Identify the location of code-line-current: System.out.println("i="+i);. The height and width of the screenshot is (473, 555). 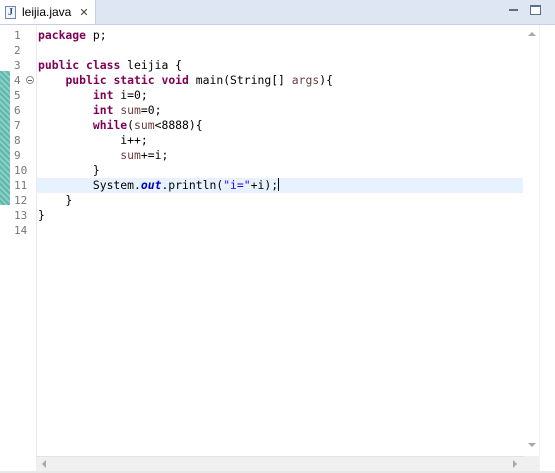
(280, 185).